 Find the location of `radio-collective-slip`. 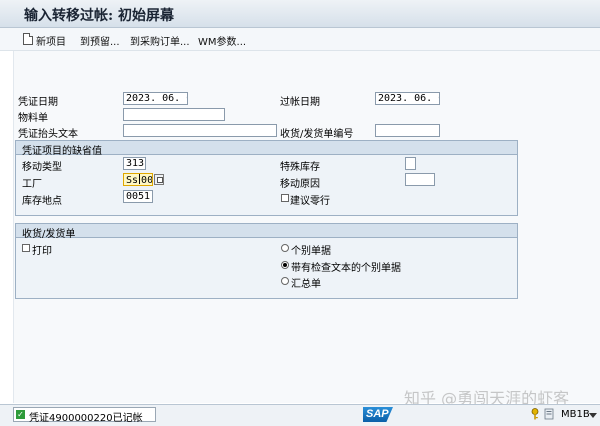

radio-collective-slip is located at coordinates (285, 281).